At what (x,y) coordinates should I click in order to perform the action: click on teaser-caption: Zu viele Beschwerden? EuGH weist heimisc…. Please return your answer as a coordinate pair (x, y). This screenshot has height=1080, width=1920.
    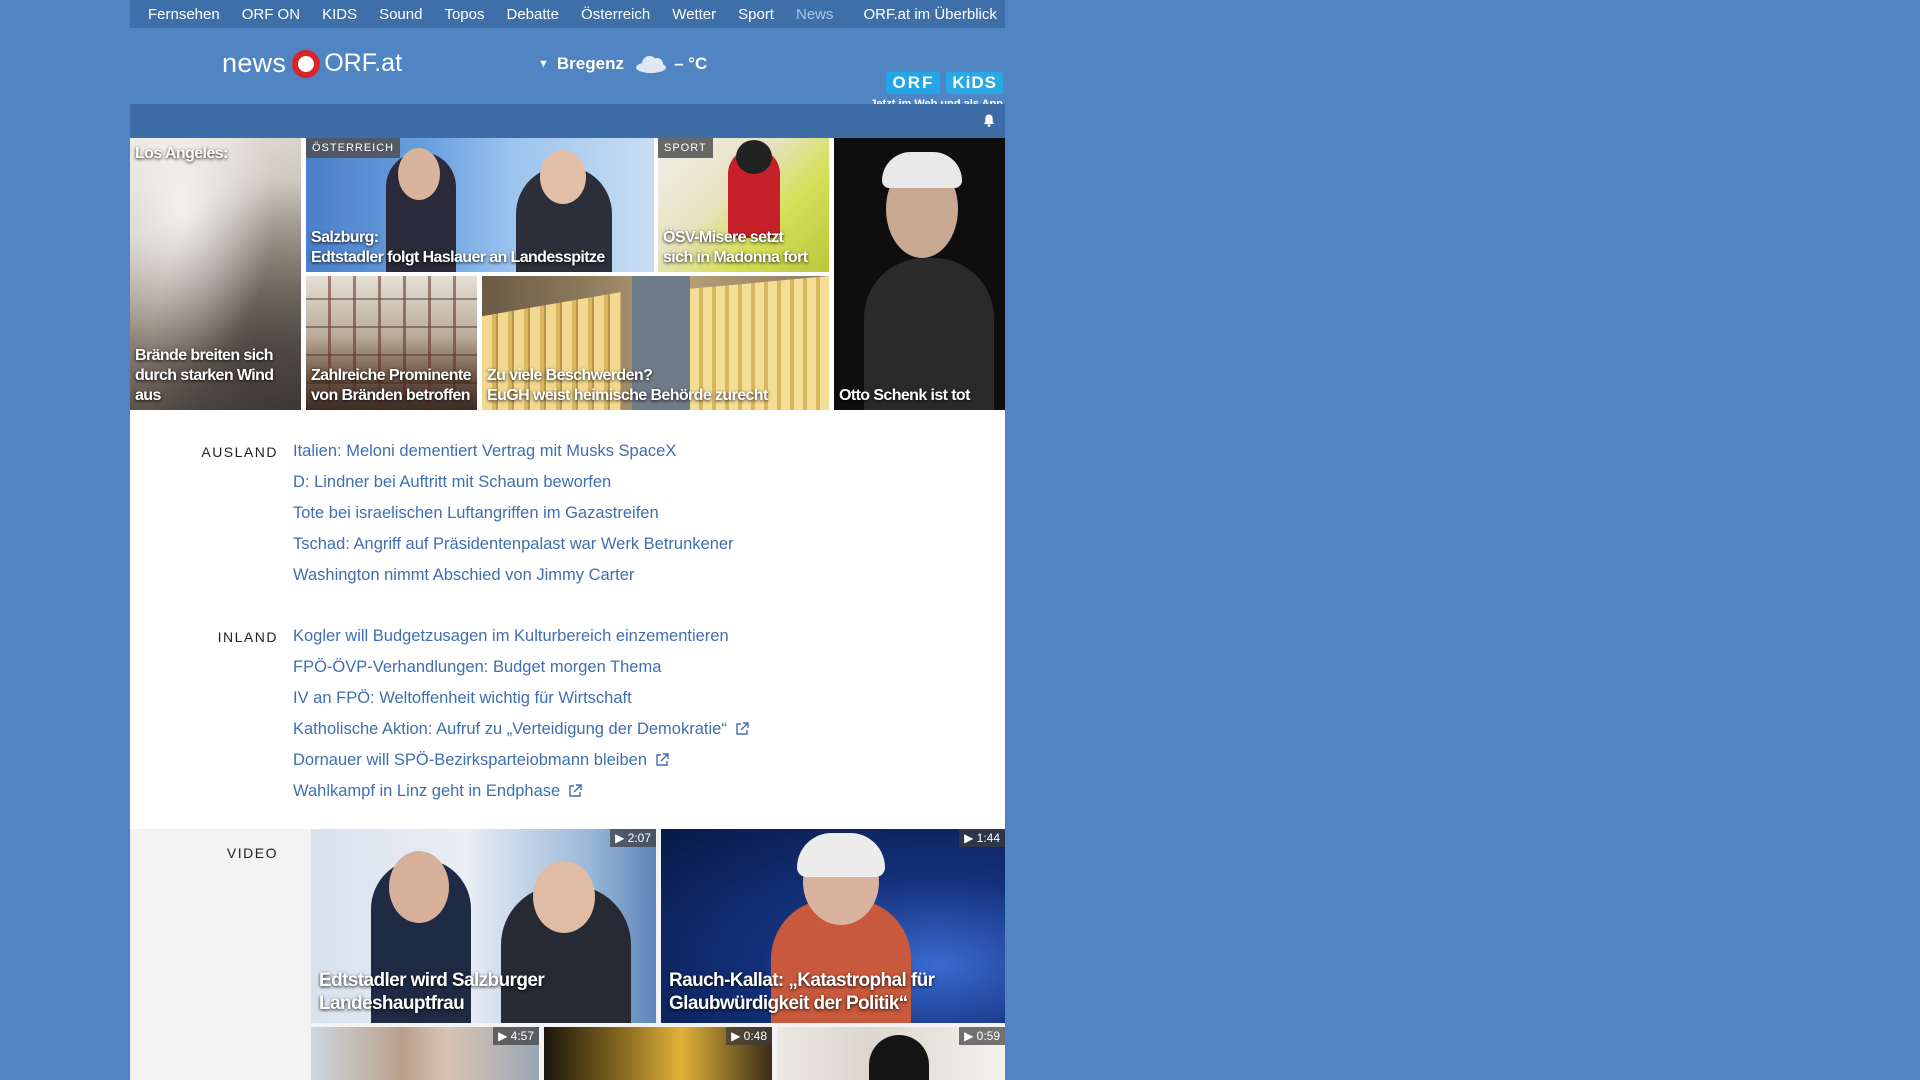
    Looking at the image, I should click on (627, 386).